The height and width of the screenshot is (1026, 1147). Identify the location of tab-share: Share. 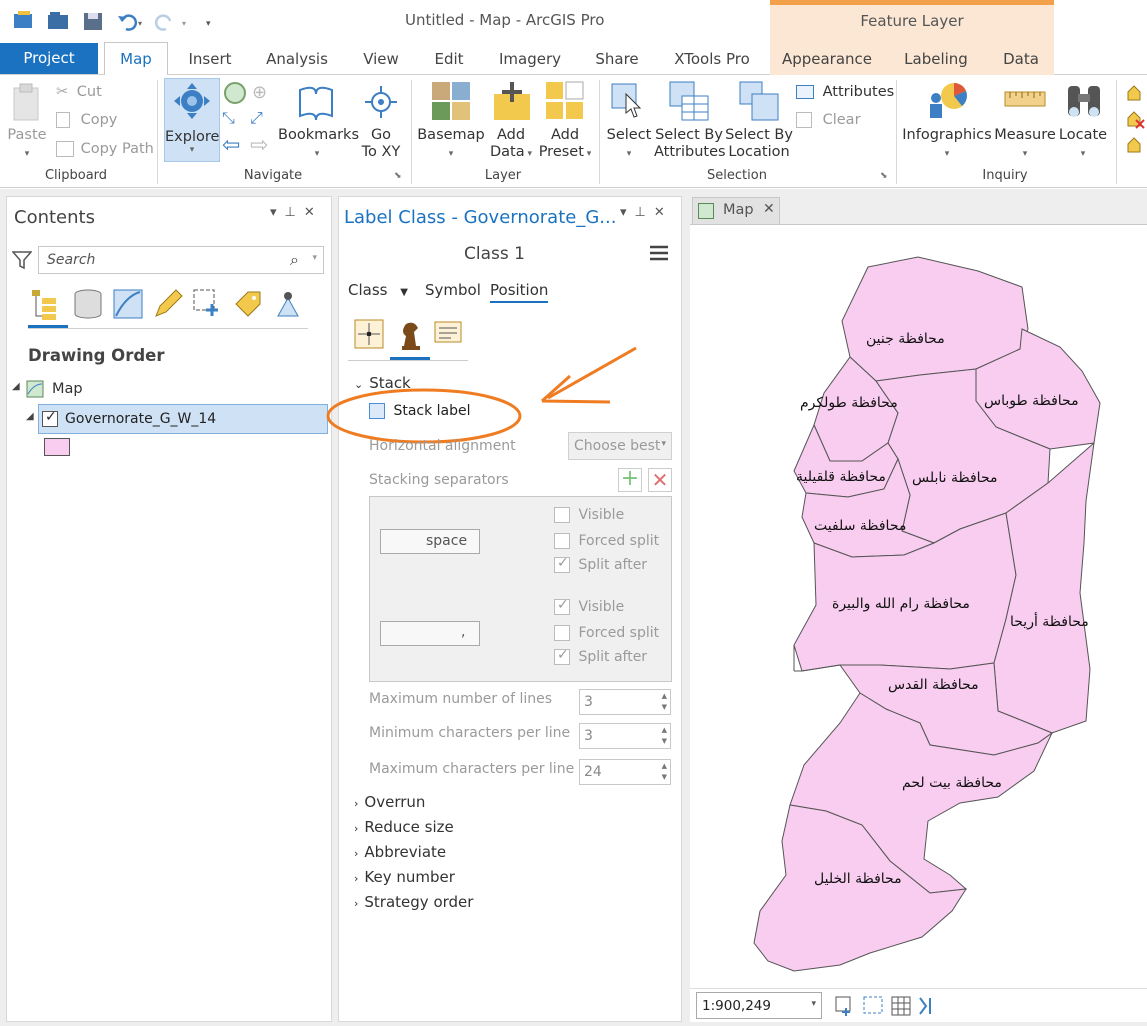
(617, 59).